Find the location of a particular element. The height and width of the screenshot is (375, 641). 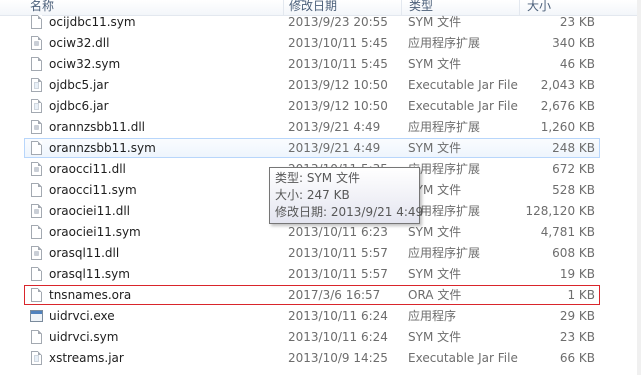

file-row: orasql11.sym 2013/10/11 5:57 SYM 文件 19 KB is located at coordinates (312, 274).